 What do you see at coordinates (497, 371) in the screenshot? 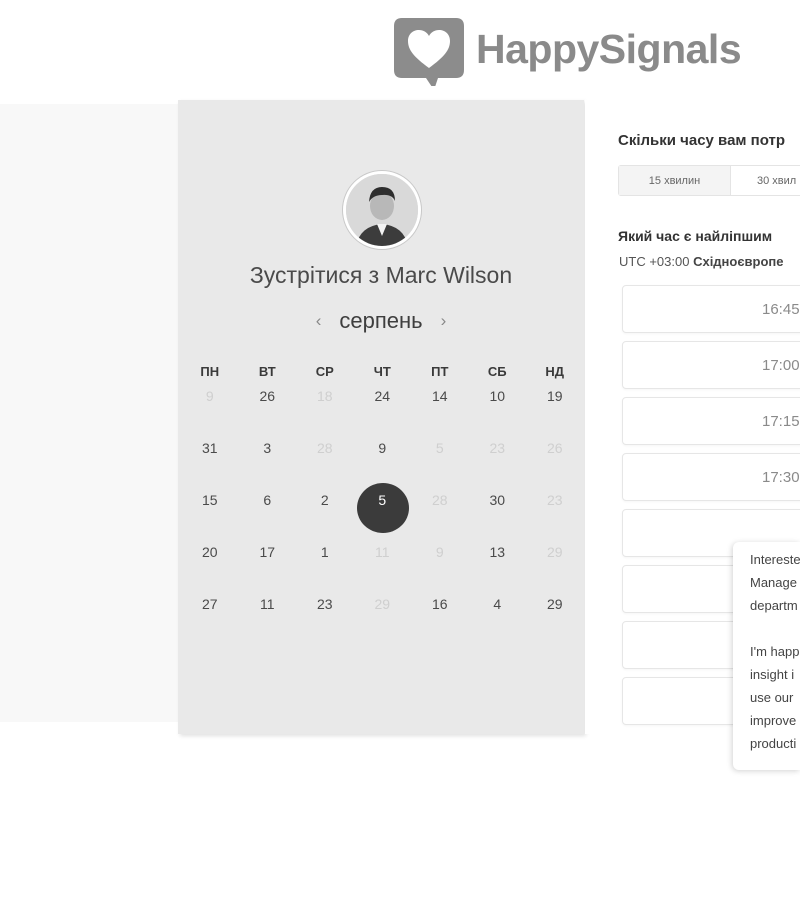
I see `weekday-label: СБ` at bounding box center [497, 371].